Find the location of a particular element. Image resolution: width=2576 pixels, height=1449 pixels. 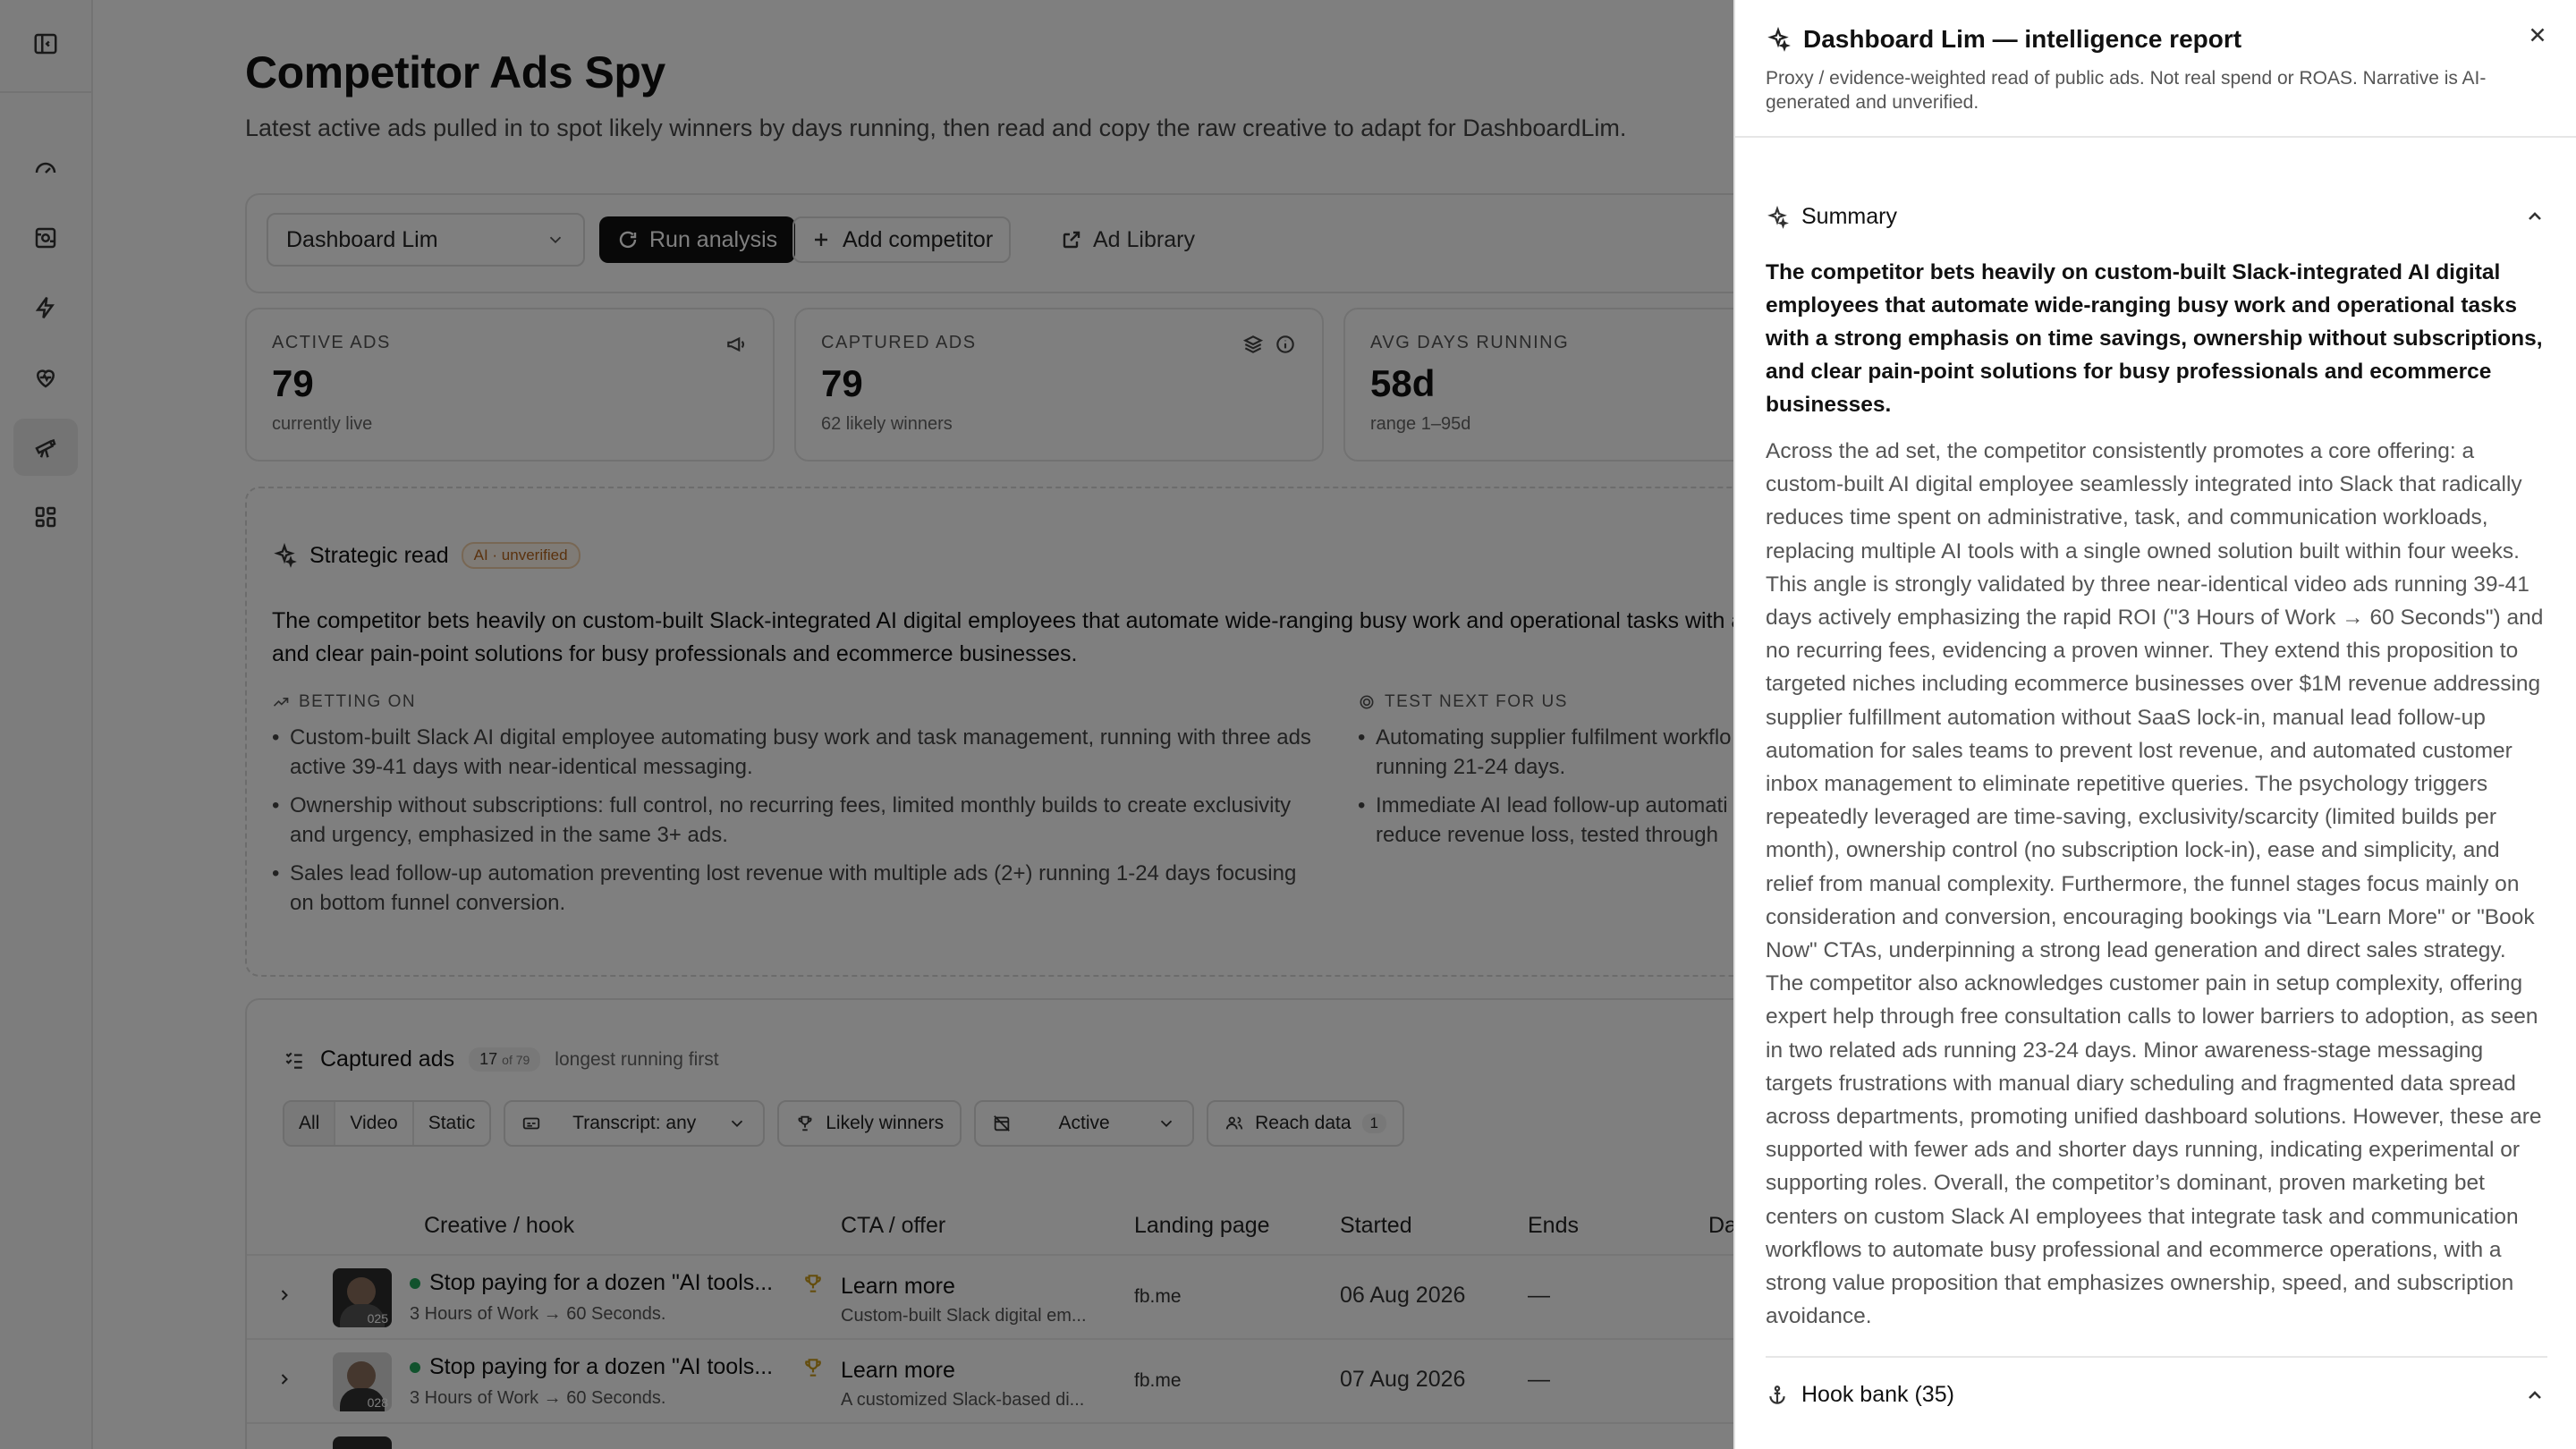

close-icon is located at coordinates (2537, 35).